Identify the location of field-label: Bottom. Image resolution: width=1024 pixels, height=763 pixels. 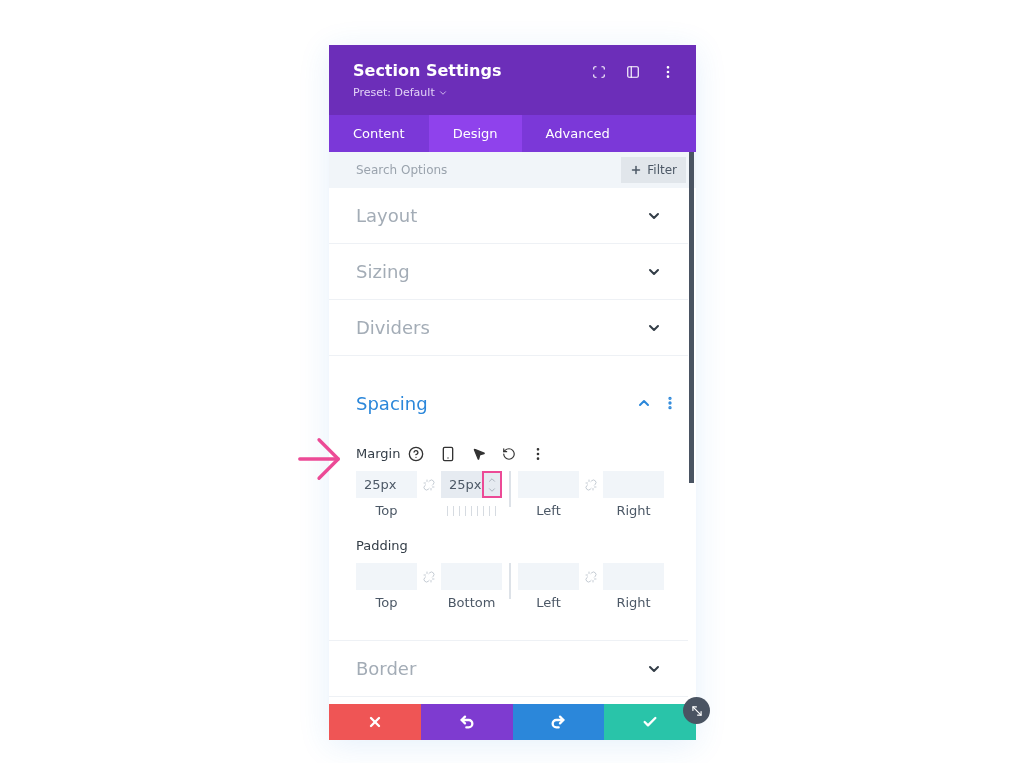
(471, 603).